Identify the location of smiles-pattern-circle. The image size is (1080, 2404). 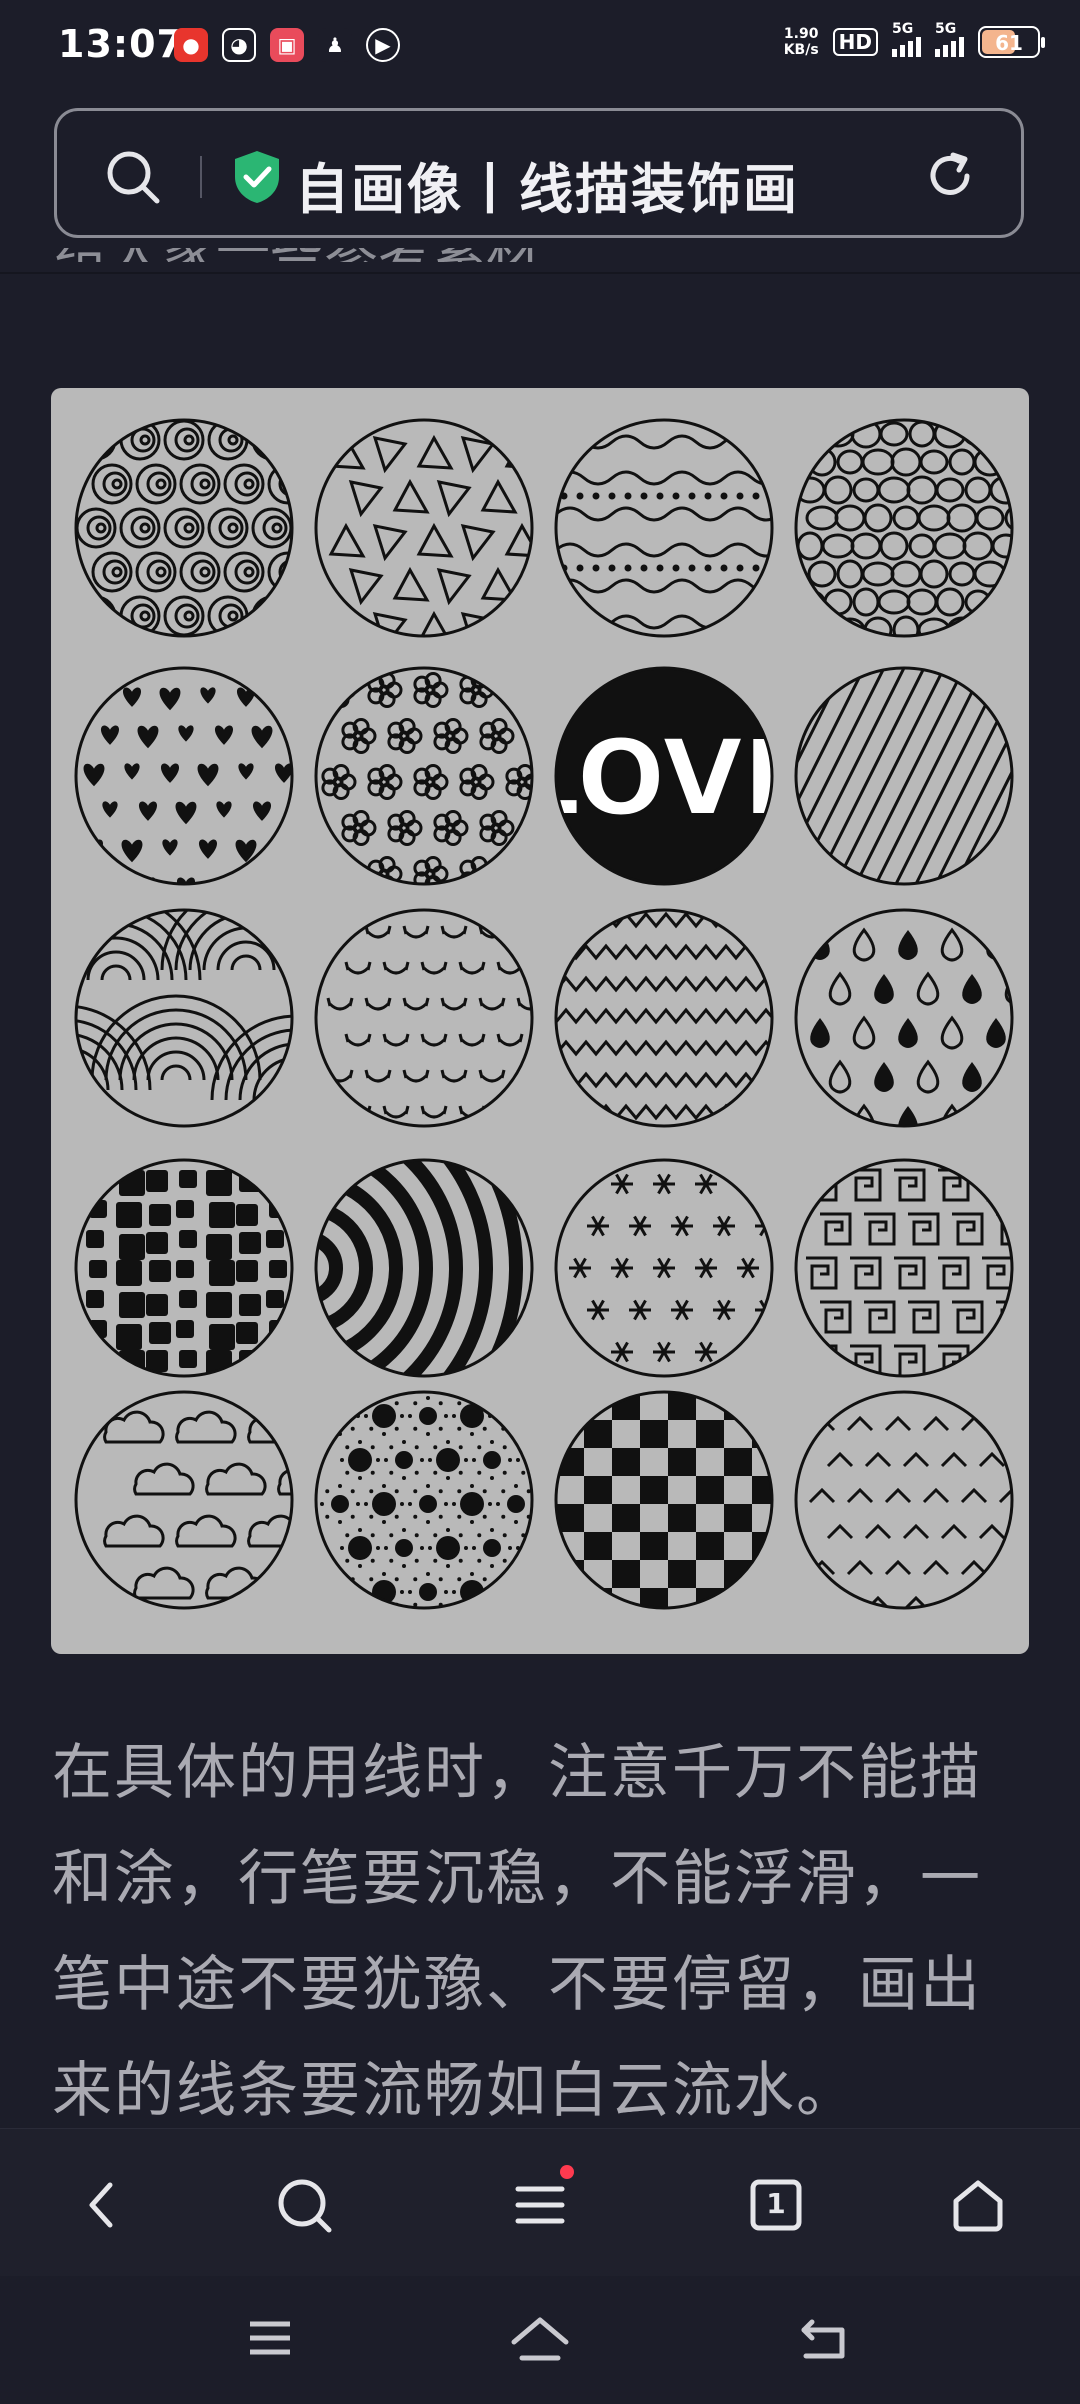
(424, 1018).